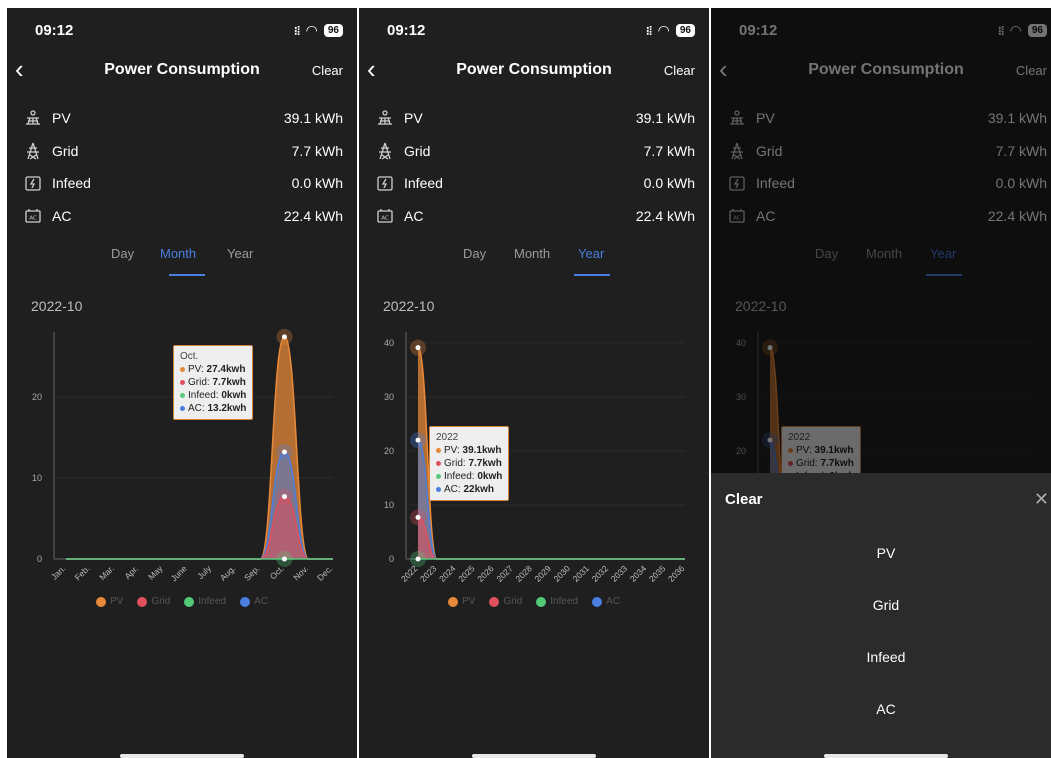 The height and width of the screenshot is (758, 1051). I want to click on metric-name: Grid, so click(417, 150).